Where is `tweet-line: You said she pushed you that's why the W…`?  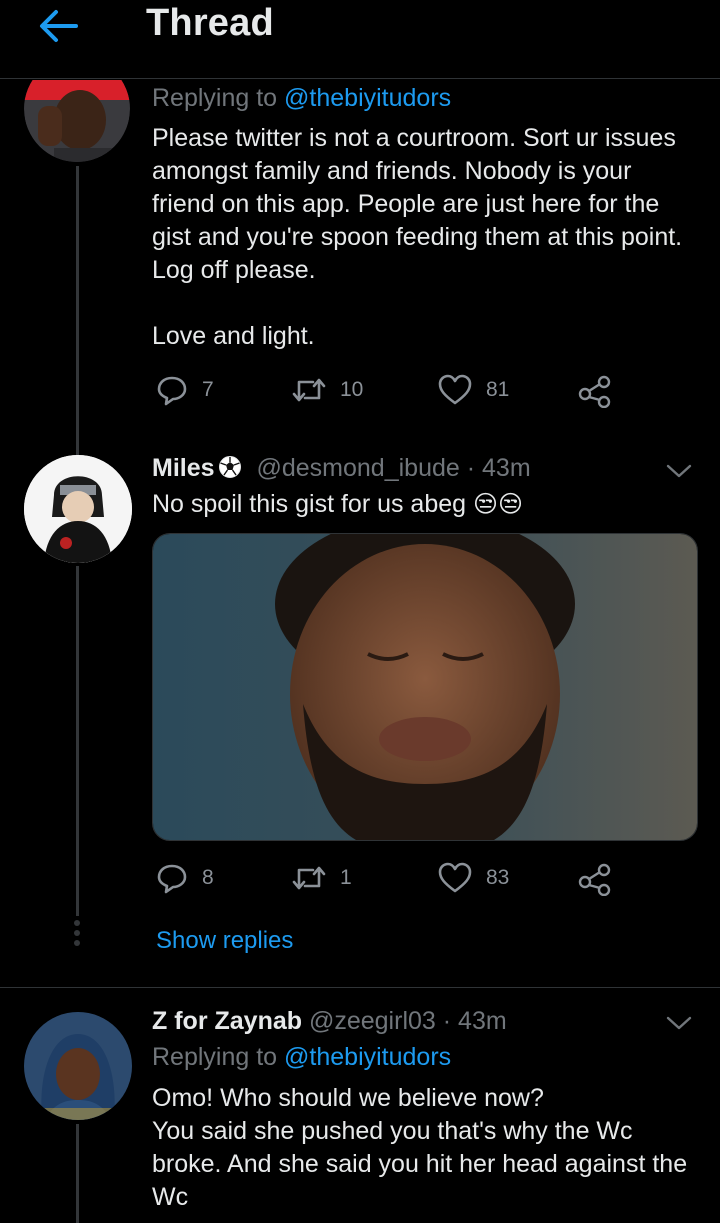 tweet-line: You said she pushed you that's why the W… is located at coordinates (392, 1131).